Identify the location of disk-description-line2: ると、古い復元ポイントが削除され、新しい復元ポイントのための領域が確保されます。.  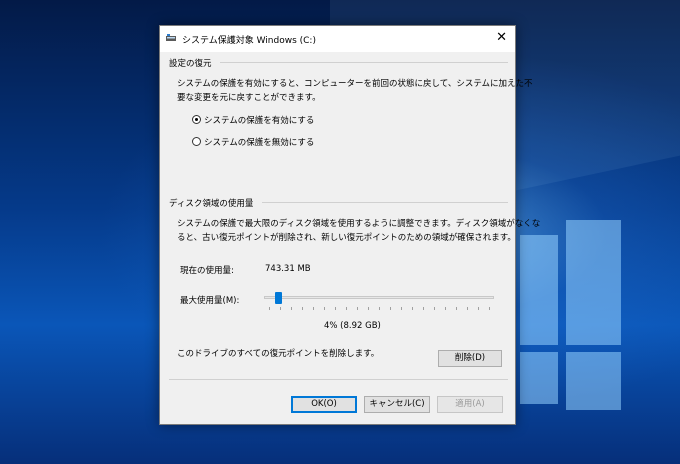
(346, 238).